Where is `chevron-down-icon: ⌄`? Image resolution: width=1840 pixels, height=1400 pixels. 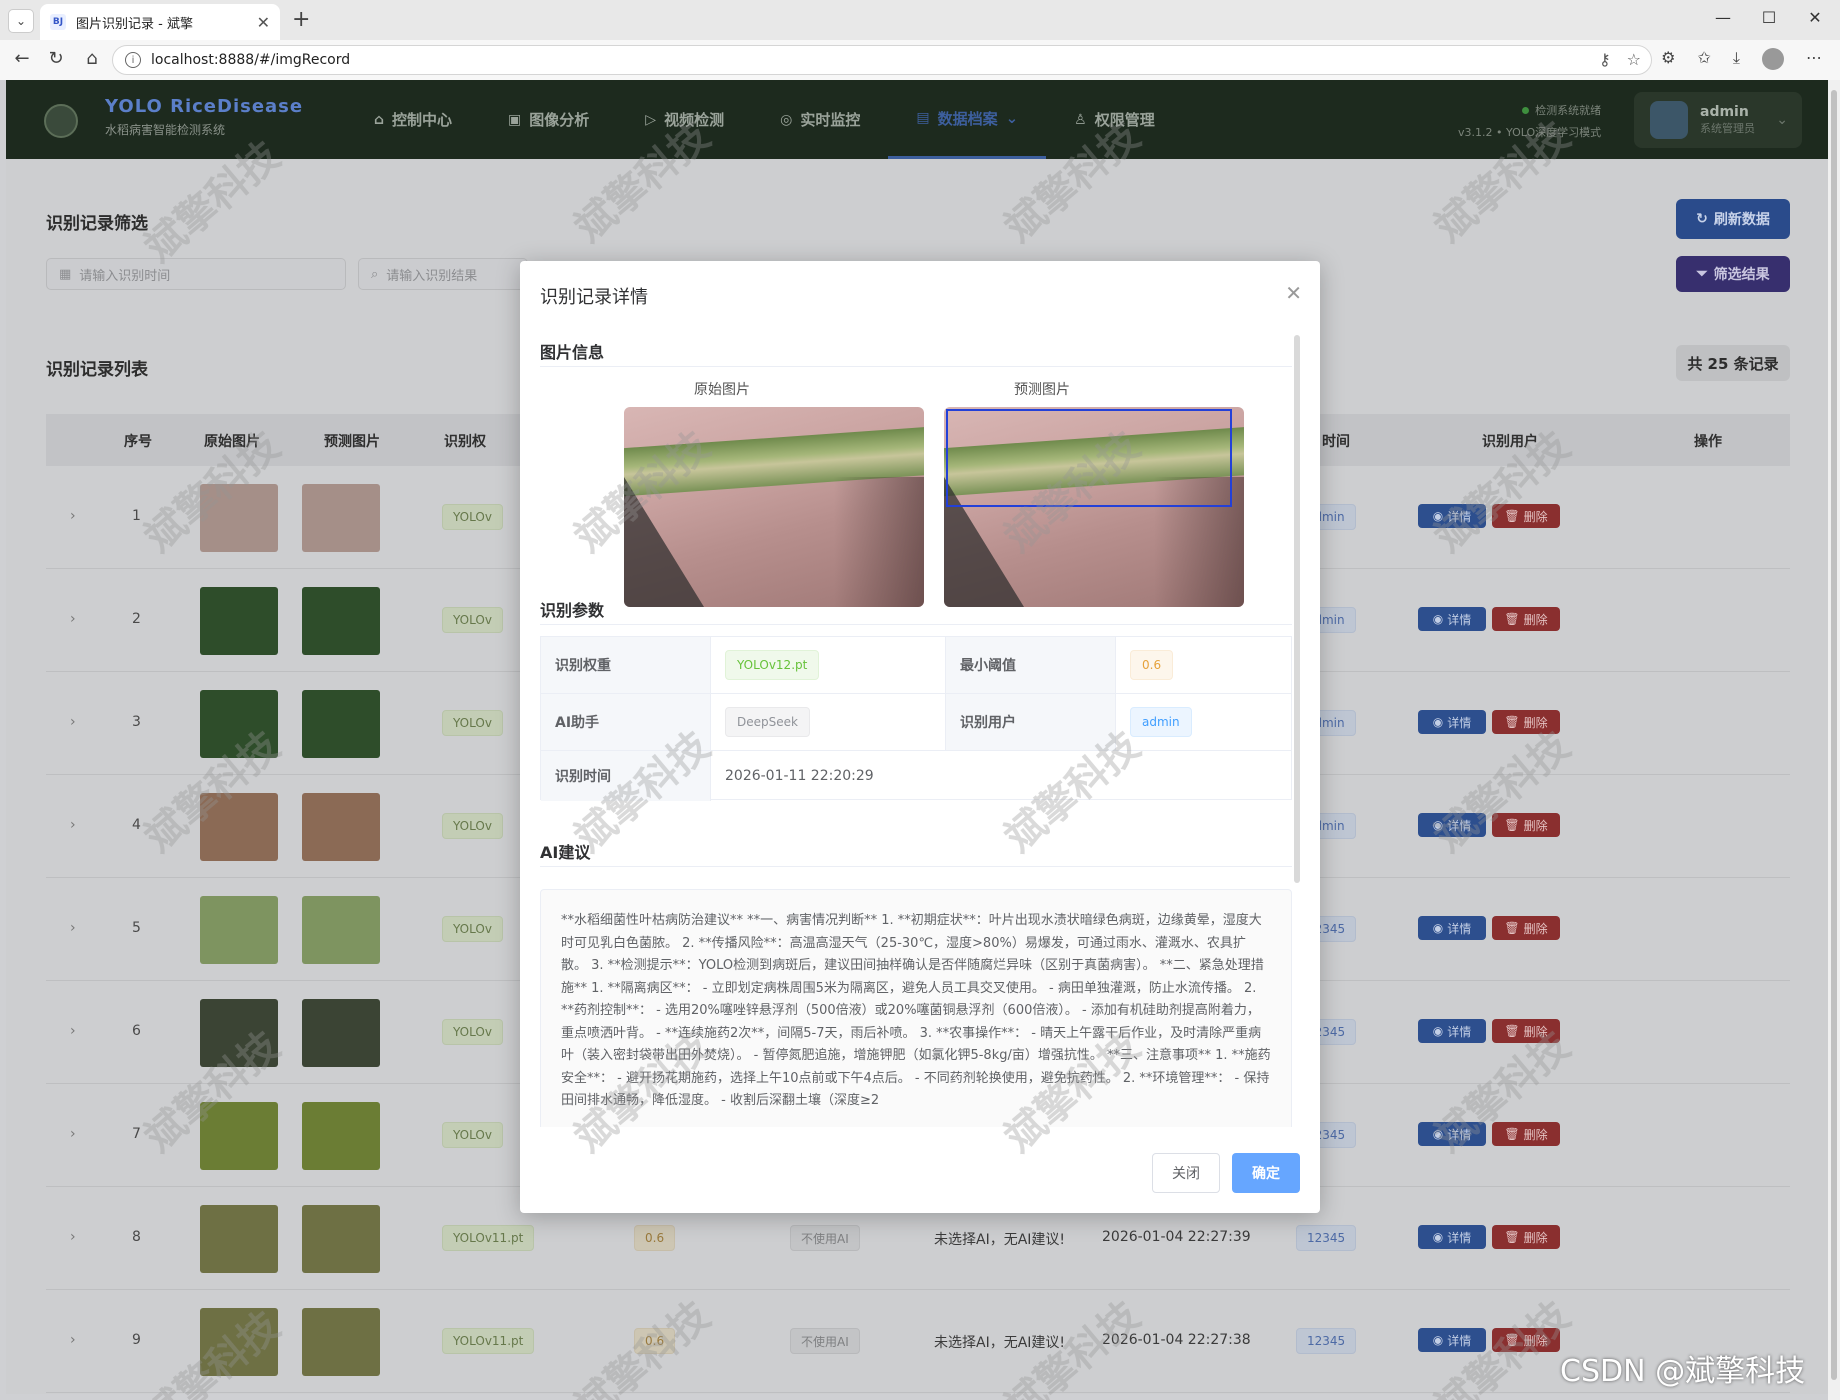
chevron-down-icon: ⌄ is located at coordinates (1012, 118).